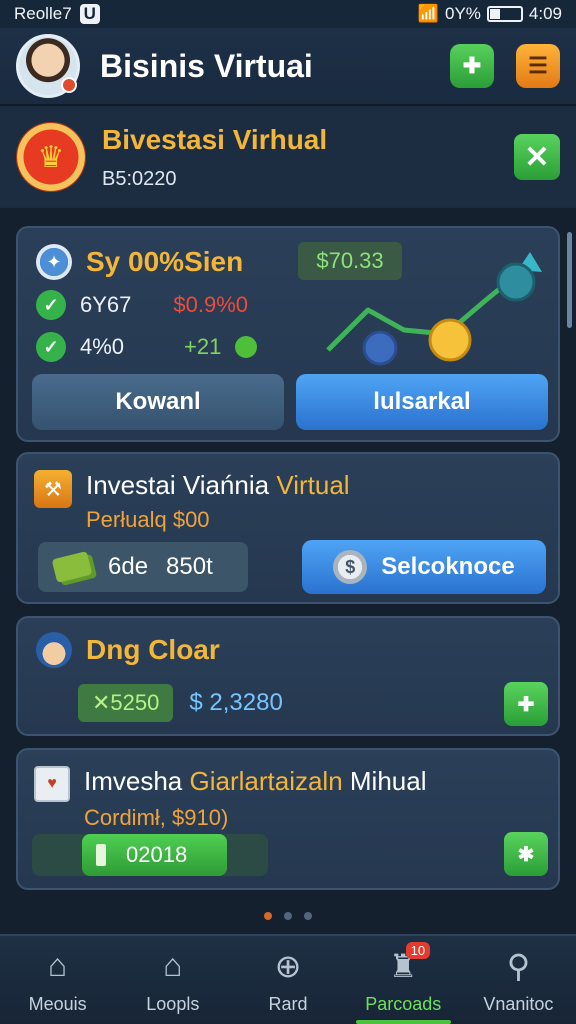 The image size is (576, 1024). What do you see at coordinates (450, 340) in the screenshot?
I see `coin-icon` at bounding box center [450, 340].